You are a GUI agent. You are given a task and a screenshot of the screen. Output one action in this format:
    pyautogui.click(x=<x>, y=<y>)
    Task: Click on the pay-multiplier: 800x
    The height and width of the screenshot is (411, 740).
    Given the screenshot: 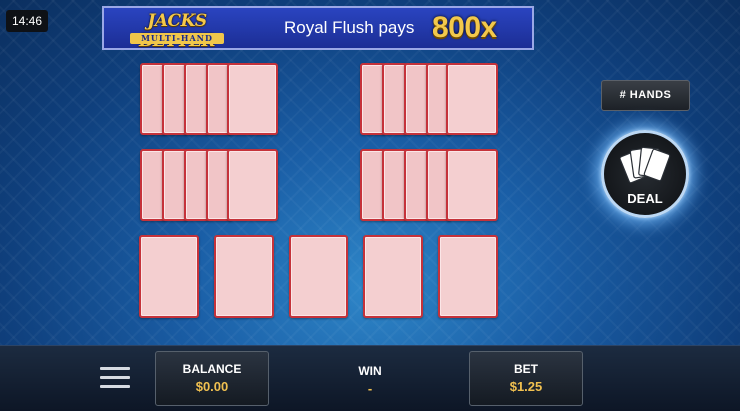 What is the action you would take?
    pyautogui.click(x=464, y=27)
    